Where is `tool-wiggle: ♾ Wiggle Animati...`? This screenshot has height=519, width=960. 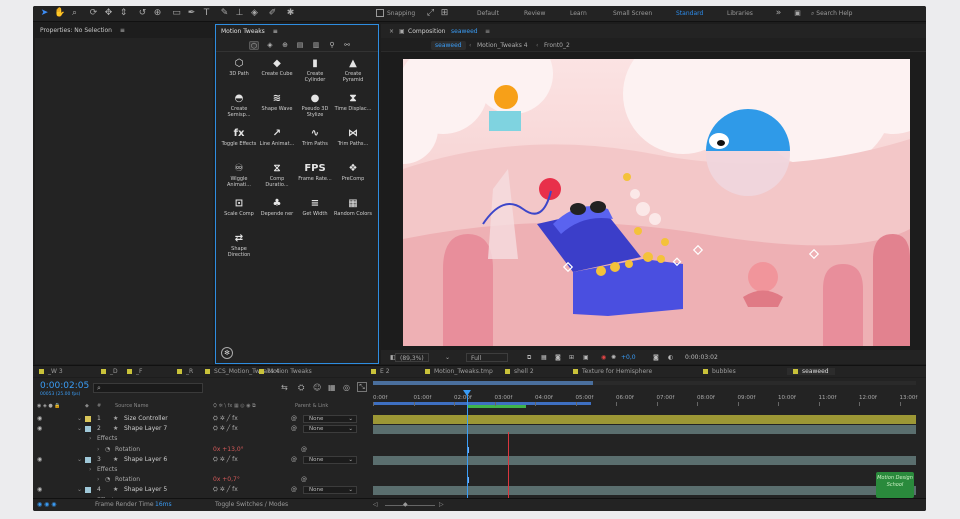 tool-wiggle: ♾ Wiggle Animati... is located at coordinates (239, 180).